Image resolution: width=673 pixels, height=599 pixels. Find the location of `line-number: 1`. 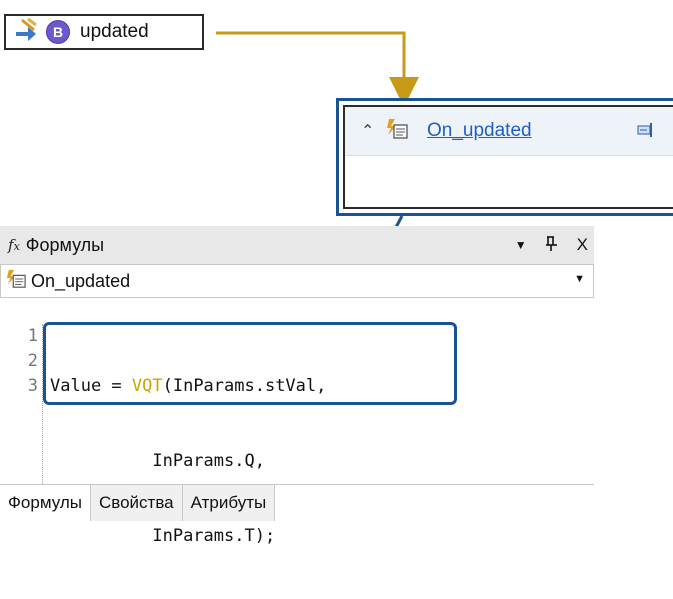

line-number: 1 is located at coordinates (32, 336).